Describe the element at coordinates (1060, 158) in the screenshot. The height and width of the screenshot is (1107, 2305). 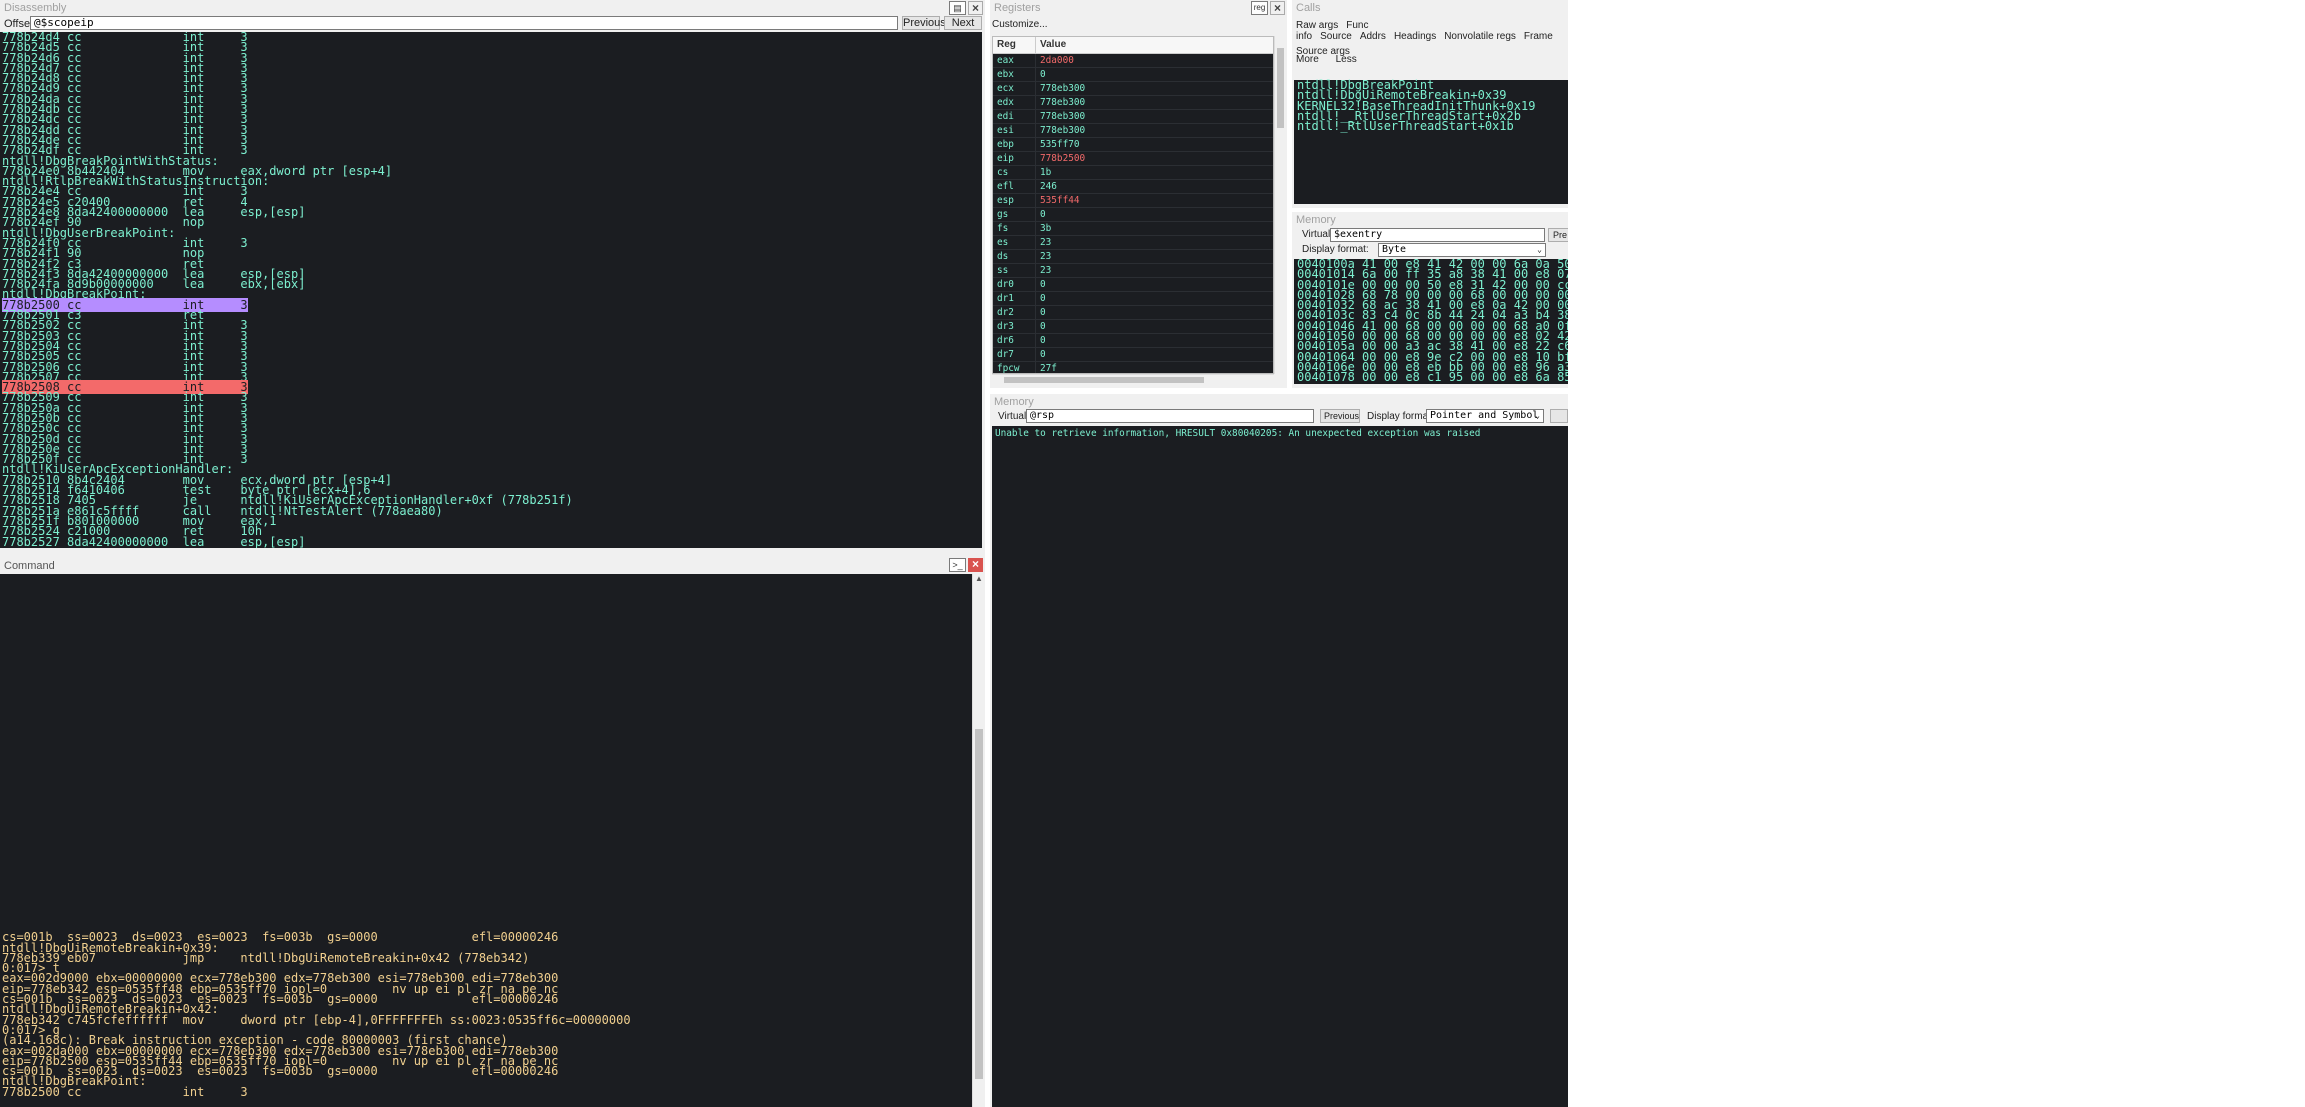
I see `register-value: 778b2500` at that location.